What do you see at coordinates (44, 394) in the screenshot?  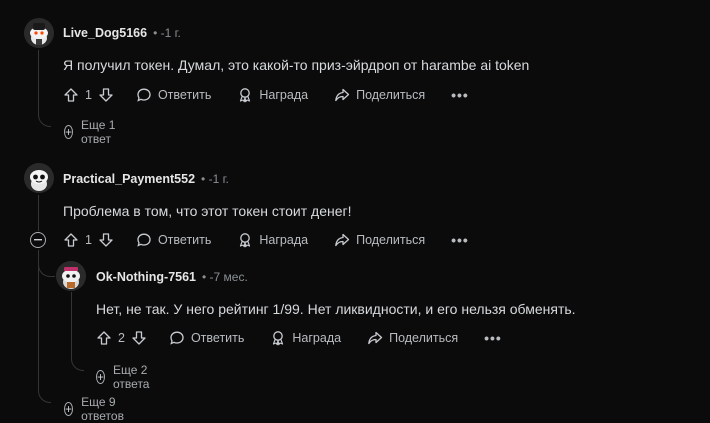 I see `thread-curve-2-more` at bounding box center [44, 394].